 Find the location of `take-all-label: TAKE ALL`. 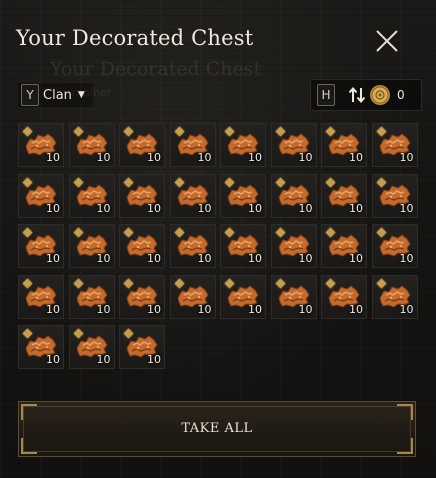

take-all-label: TAKE ALL is located at coordinates (217, 428).